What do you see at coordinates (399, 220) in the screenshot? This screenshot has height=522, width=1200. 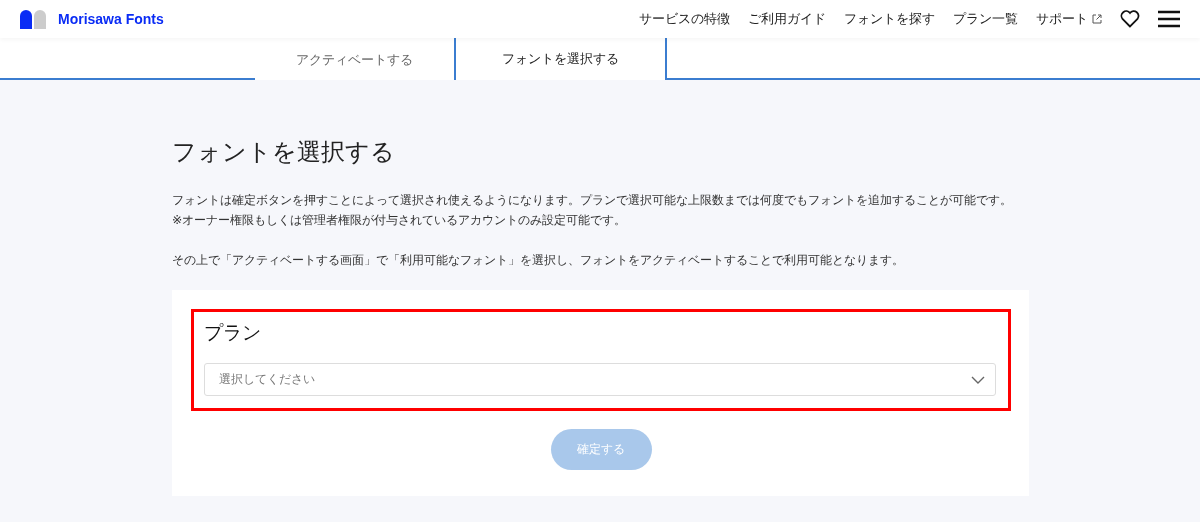 I see `description-text: ※オーナー権限もしくは管理者権限が付与されているアカウントのみ設定可能です。` at bounding box center [399, 220].